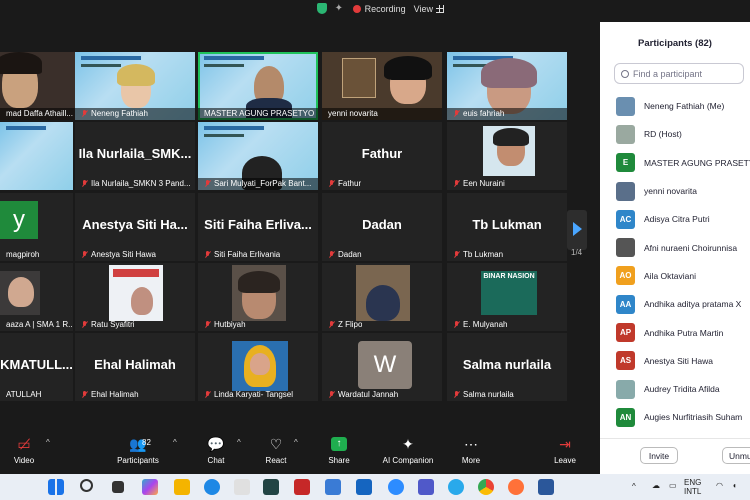 This screenshot has width=750, height=500. Describe the element at coordinates (379, 9) in the screenshot. I see `recording-indicator: Recording` at that location.